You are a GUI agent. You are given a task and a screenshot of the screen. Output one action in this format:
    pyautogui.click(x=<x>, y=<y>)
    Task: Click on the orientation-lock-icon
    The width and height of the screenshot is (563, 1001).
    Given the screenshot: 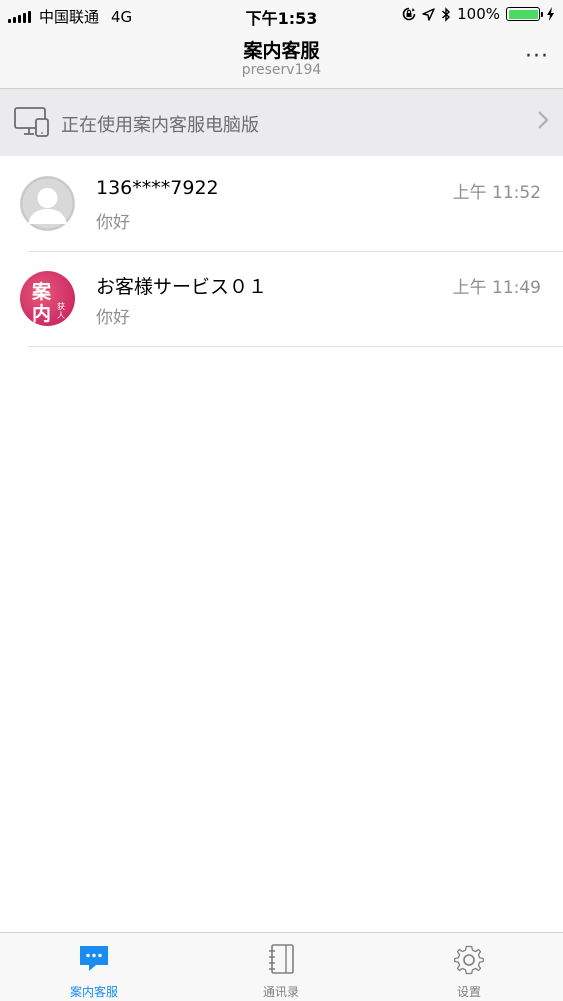 What is the action you would take?
    pyautogui.click(x=409, y=14)
    